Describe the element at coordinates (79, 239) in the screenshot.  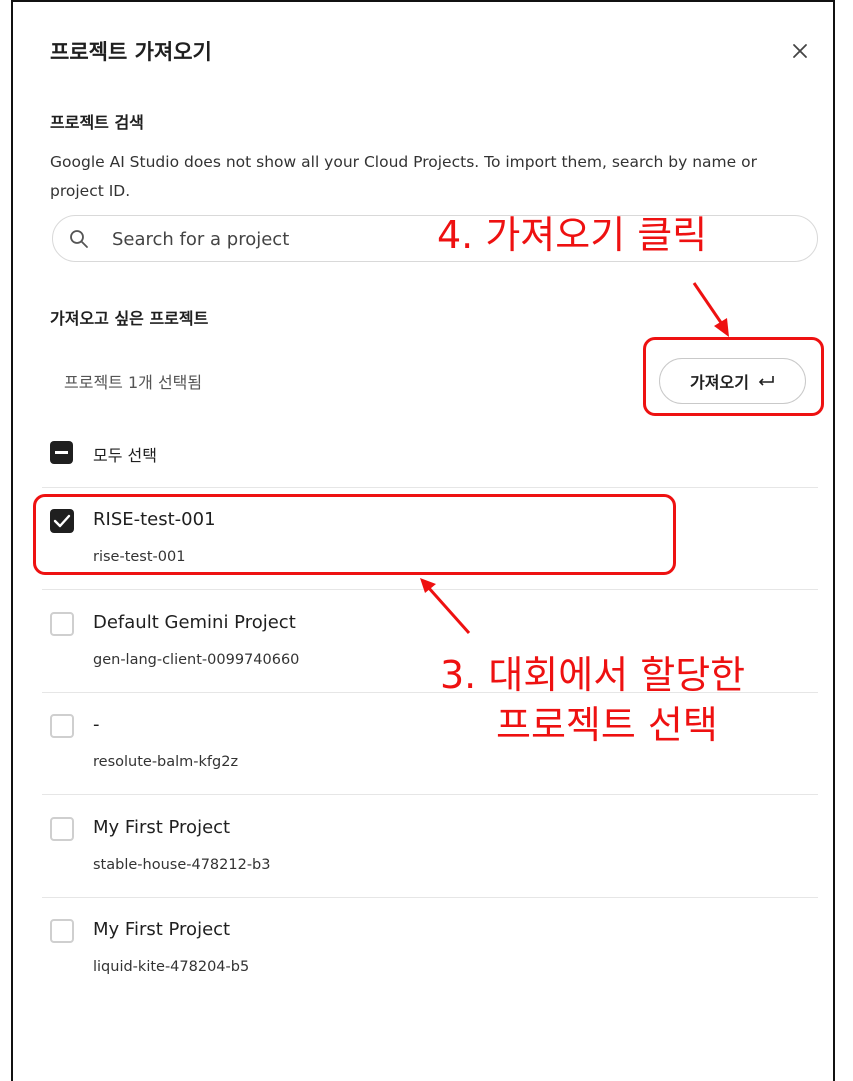
I see `search-icon` at that location.